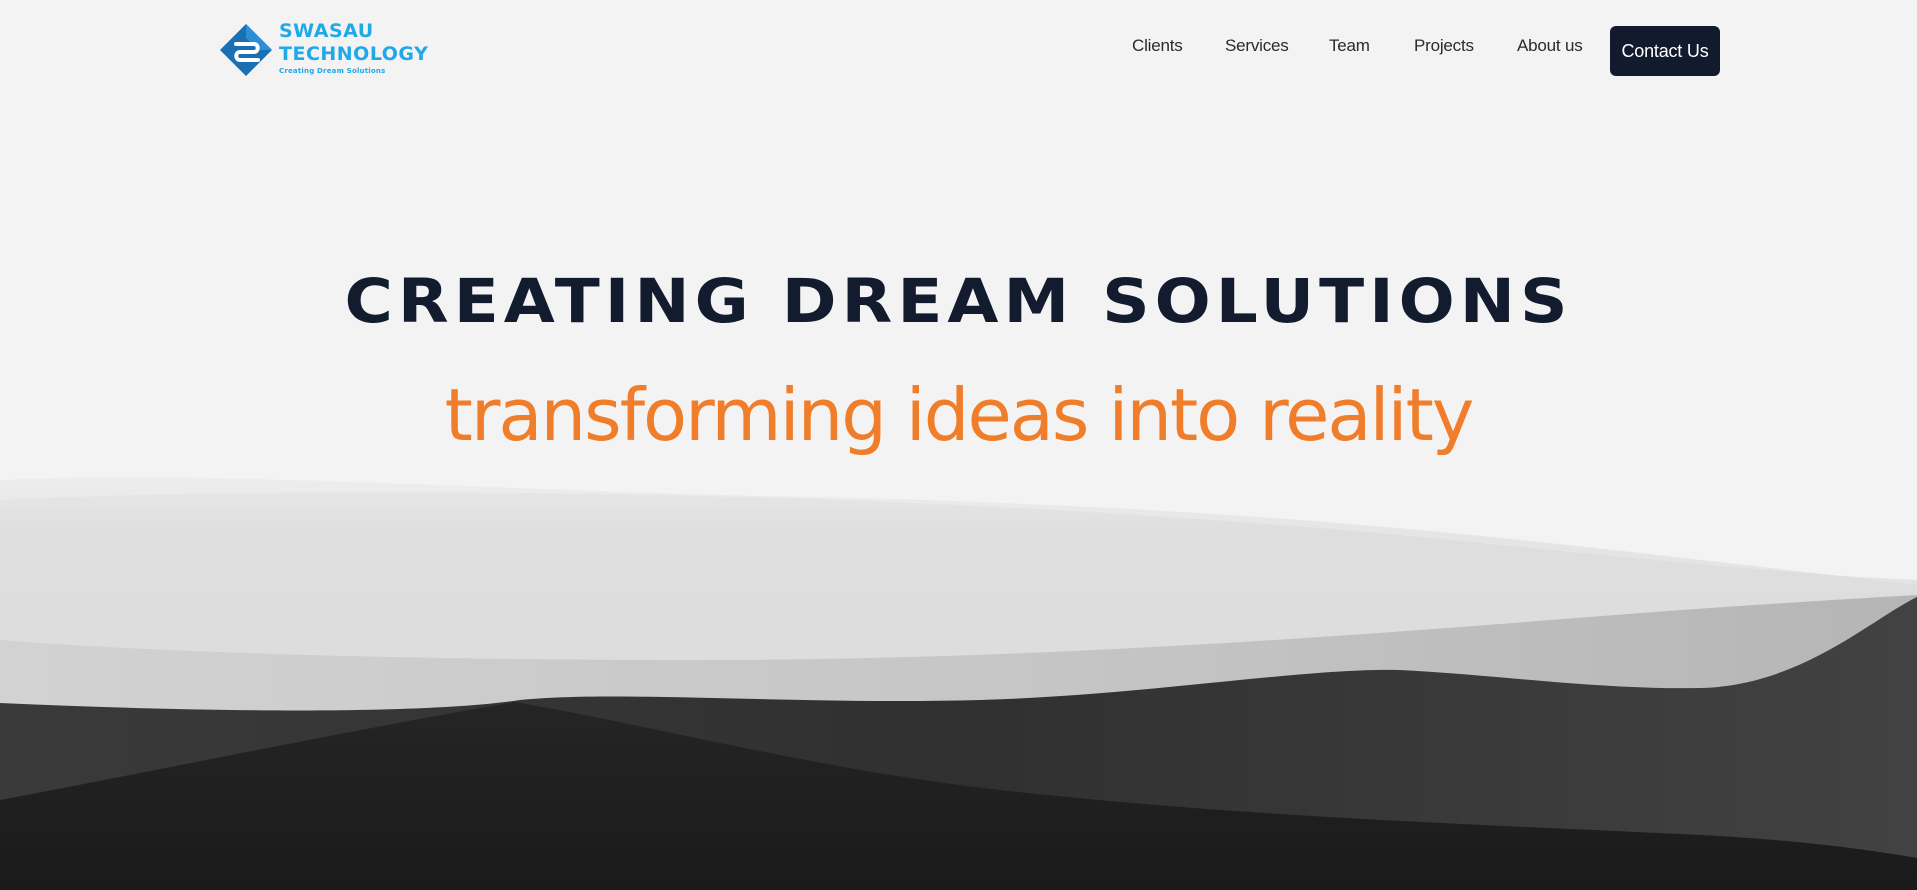  I want to click on contact-us-button: Contact Us, so click(1665, 51).